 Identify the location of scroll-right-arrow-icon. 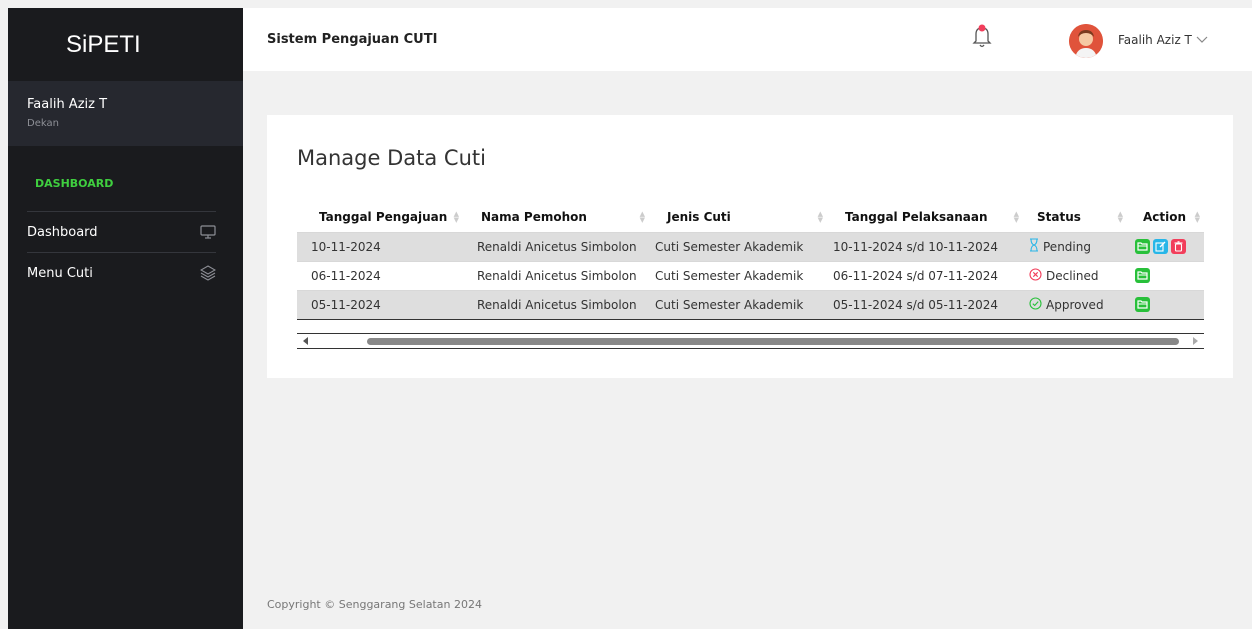
(1195, 341).